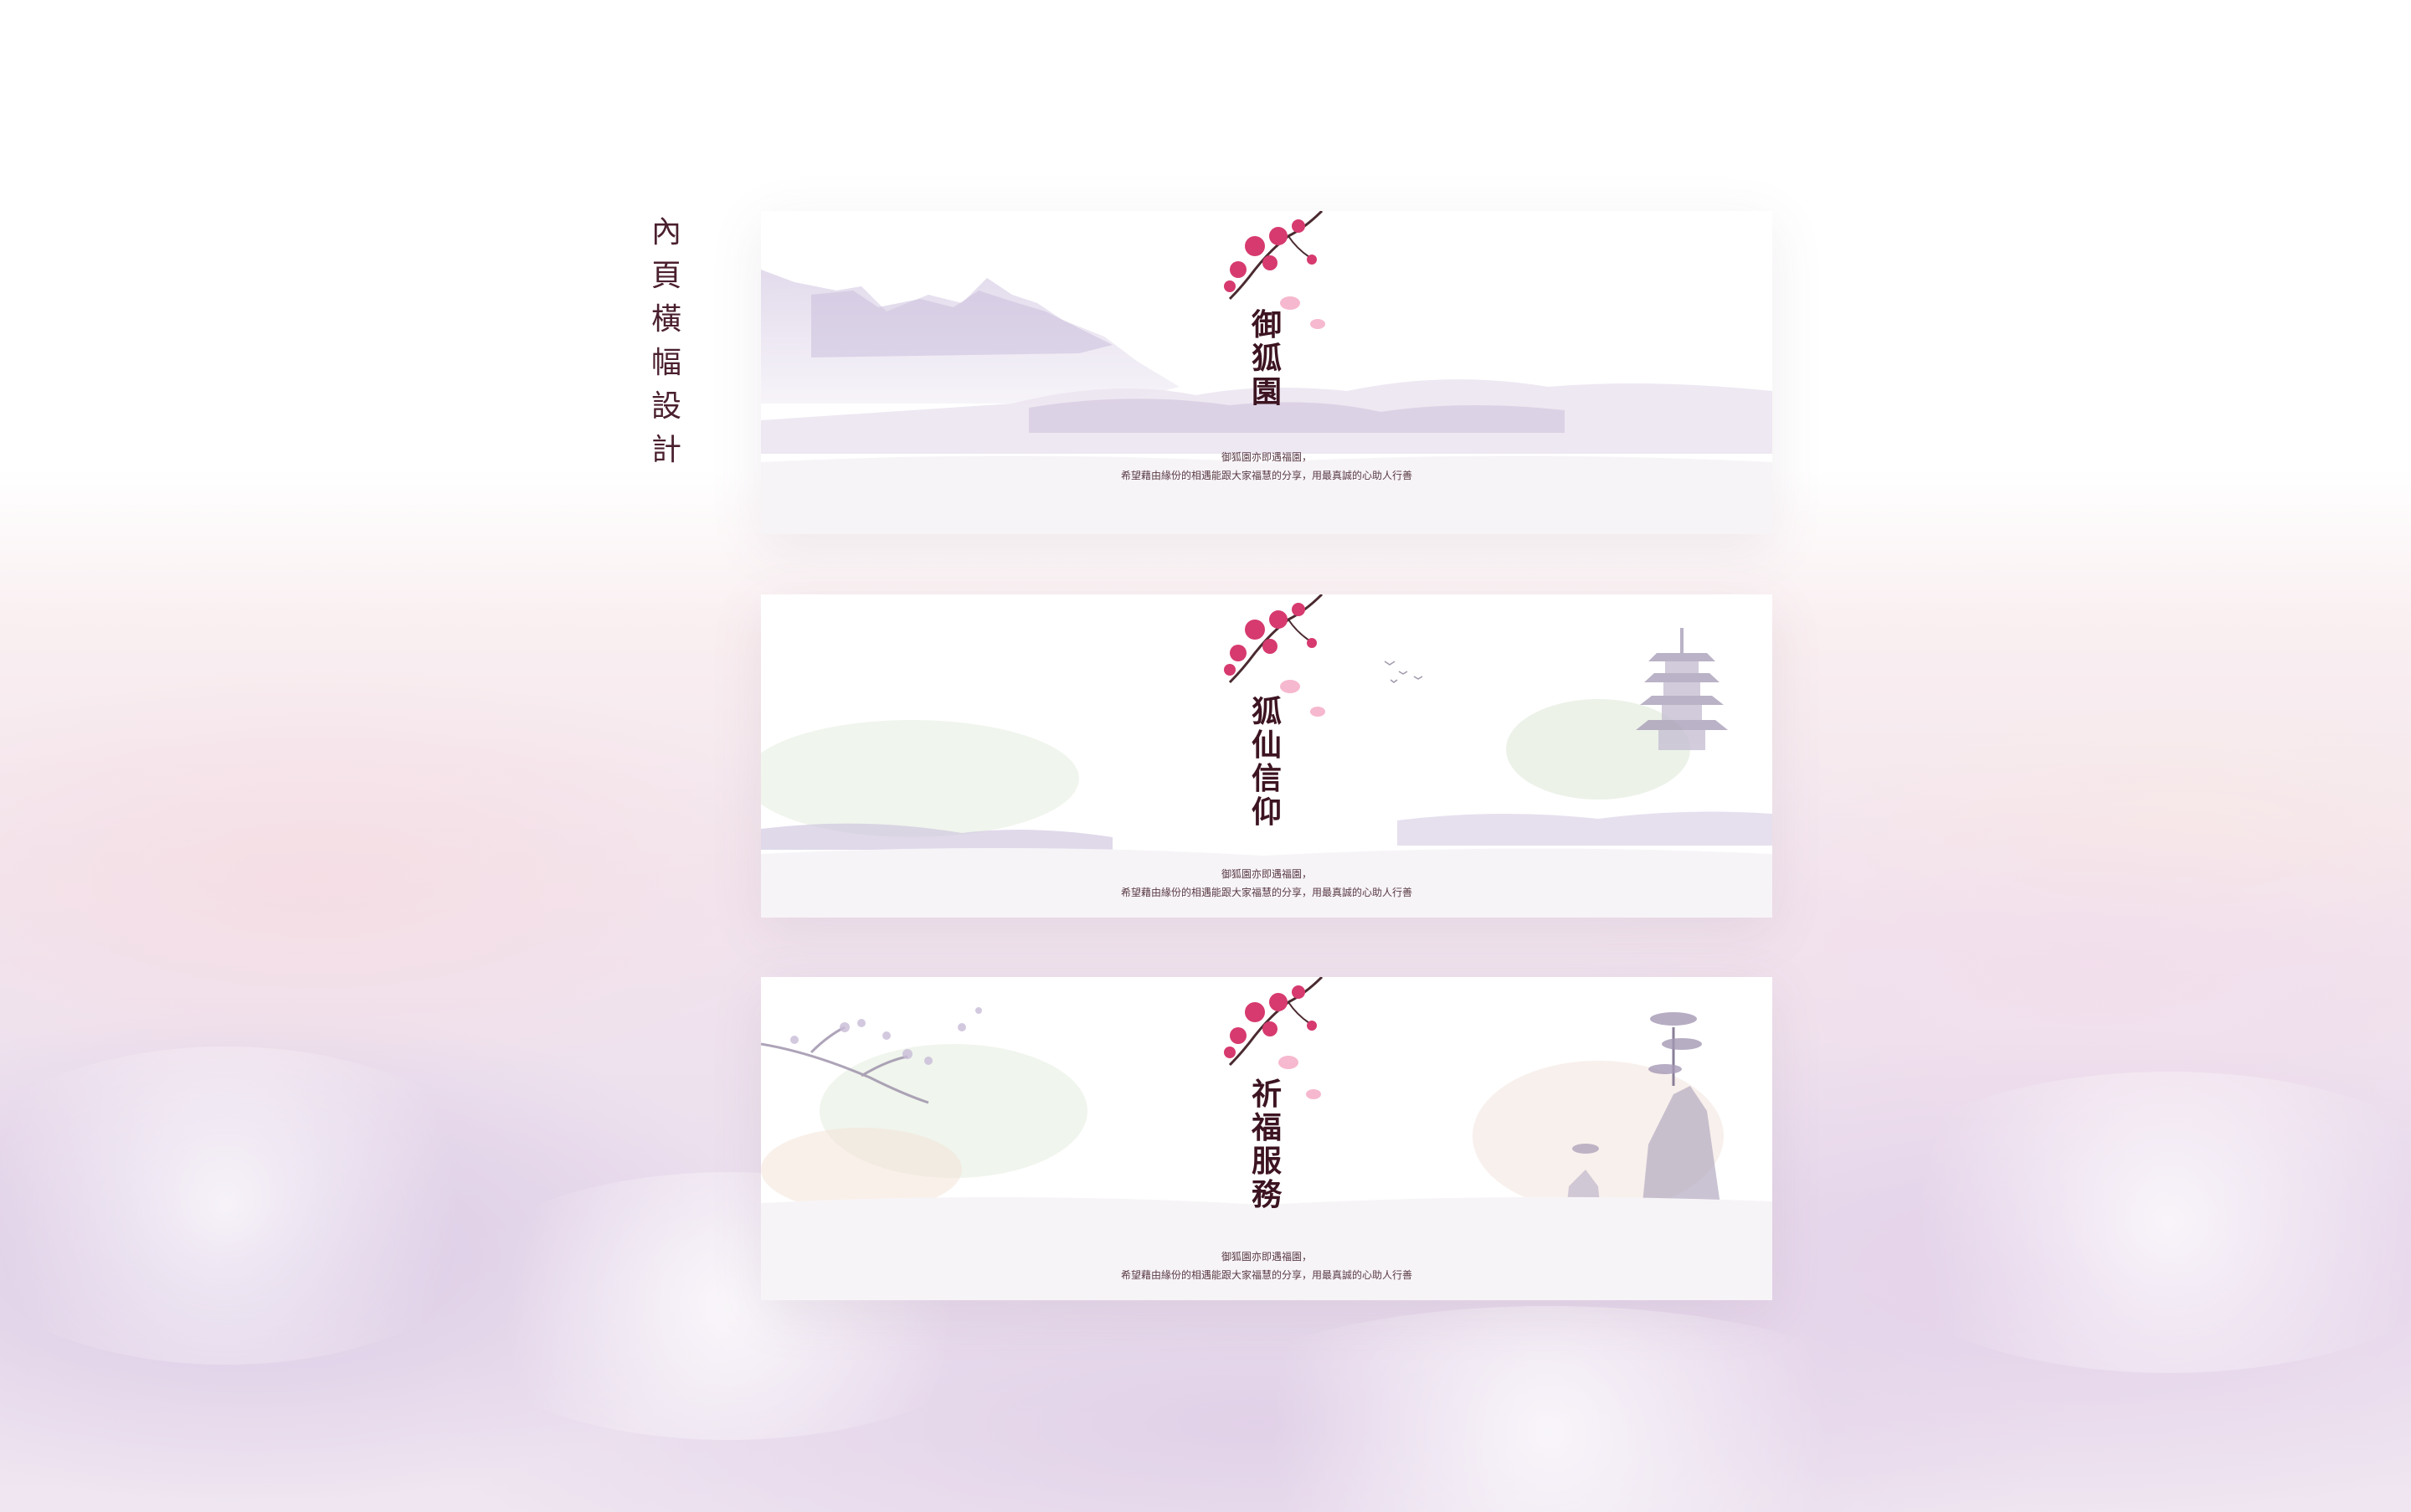 This screenshot has height=1512, width=2411. What do you see at coordinates (665, 276) in the screenshot?
I see `side-title-char: 頁` at bounding box center [665, 276].